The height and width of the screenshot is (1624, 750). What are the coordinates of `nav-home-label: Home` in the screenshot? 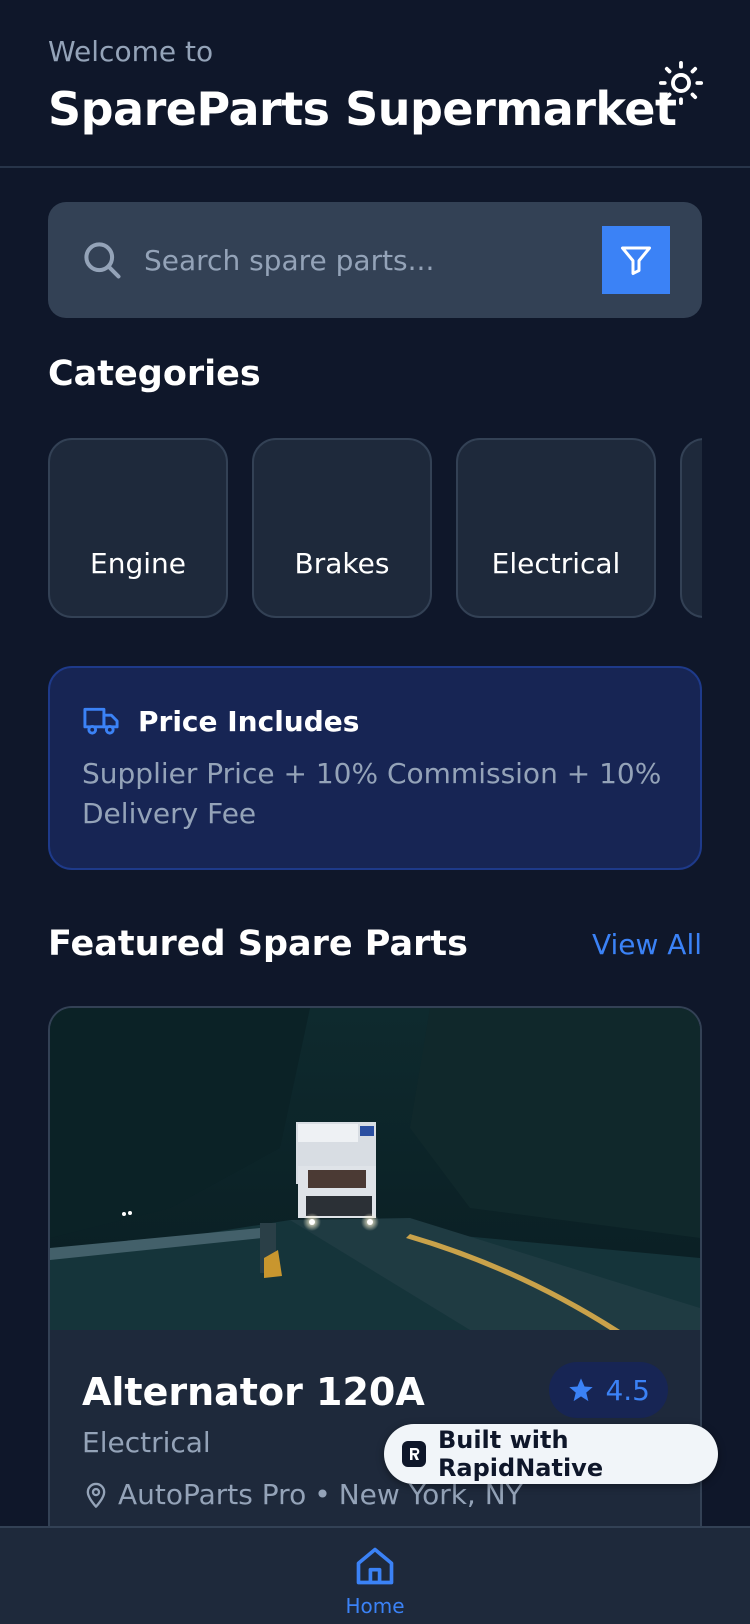 It's located at (375, 1606).